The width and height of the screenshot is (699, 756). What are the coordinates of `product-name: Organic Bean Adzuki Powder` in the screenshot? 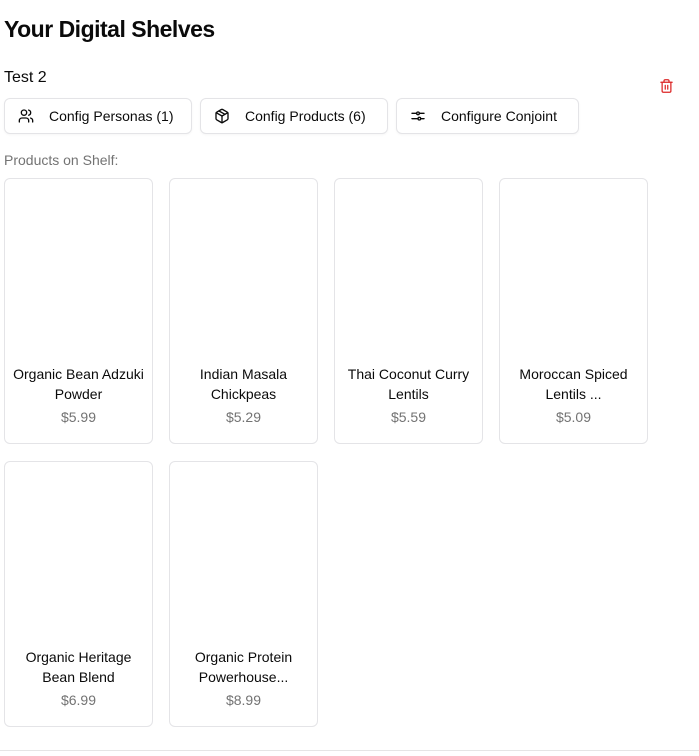 It's located at (78, 384).